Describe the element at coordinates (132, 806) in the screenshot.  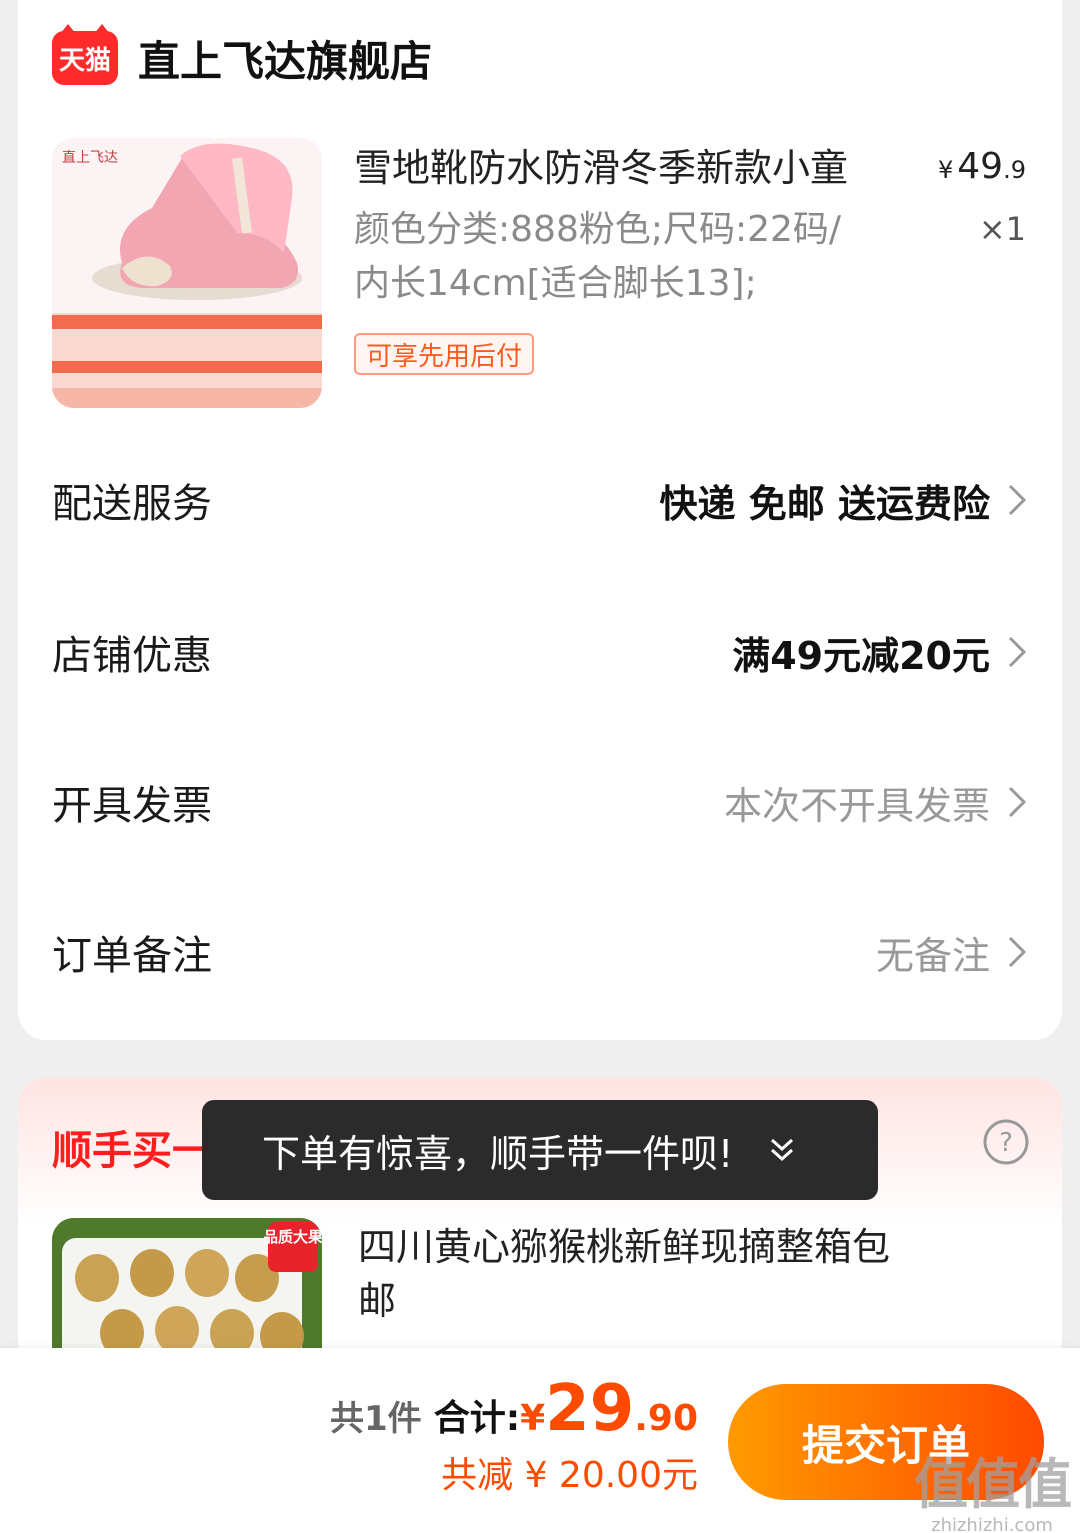
I see `invoice-label: 开具发票` at that location.